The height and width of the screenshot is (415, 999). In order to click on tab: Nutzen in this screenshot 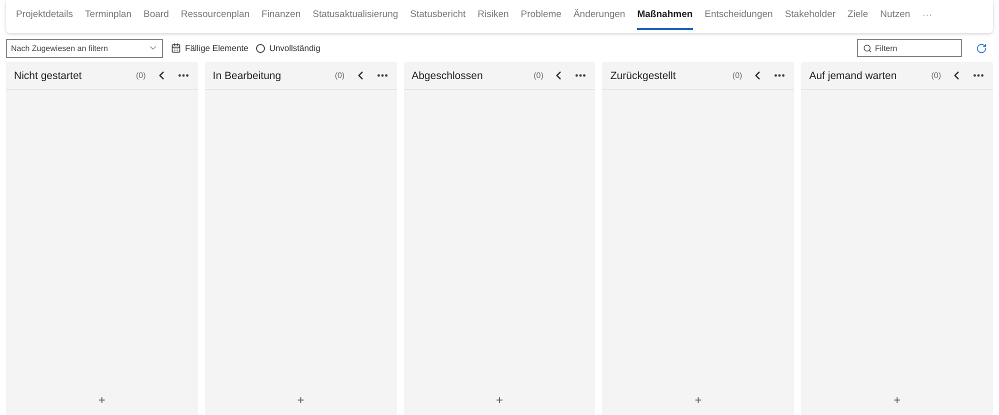, I will do `click(895, 15)`.